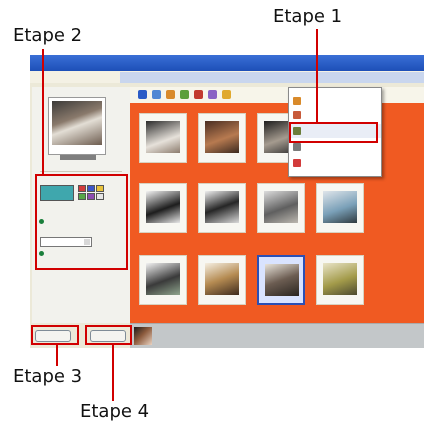 This screenshot has height=429, width=426. What do you see at coordinates (198, 94) in the screenshot?
I see `delete-icon` at bounding box center [198, 94].